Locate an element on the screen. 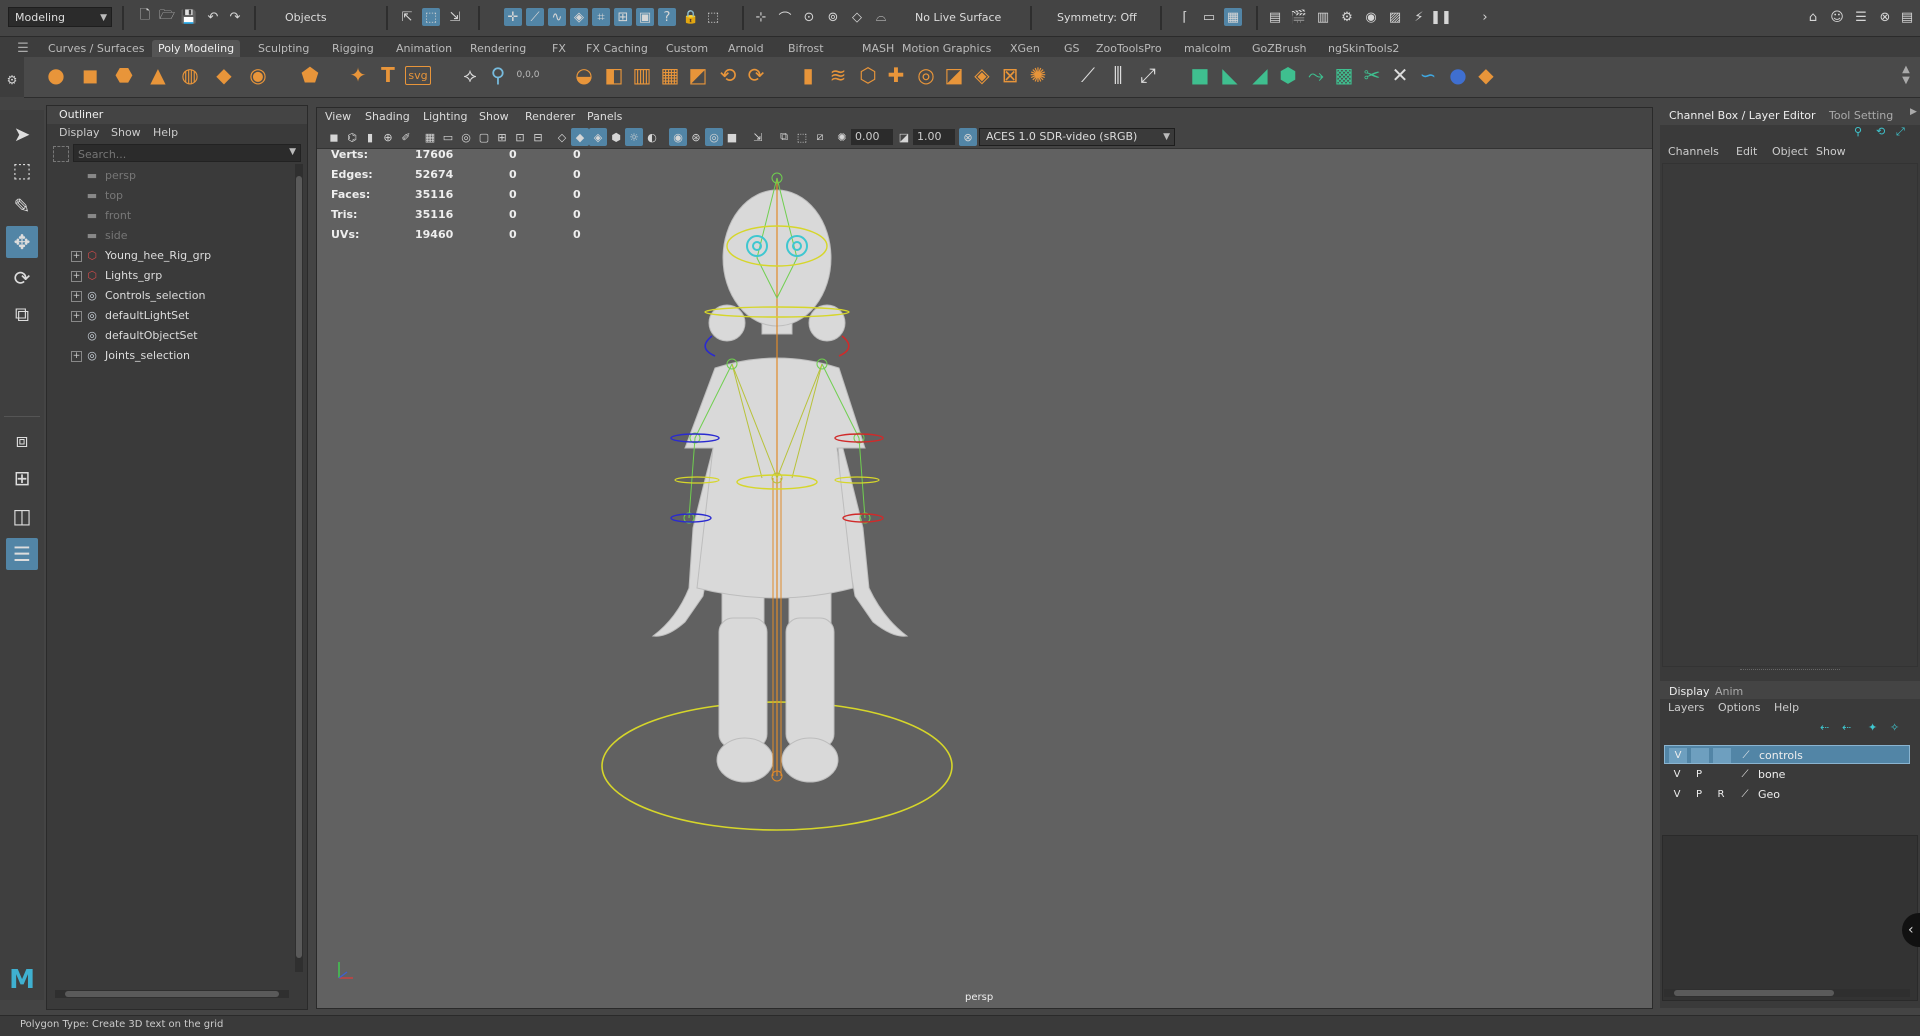 Image resolution: width=1920 pixels, height=1036 pixels. append-polygon-icon: ⚲ is located at coordinates (498, 75).